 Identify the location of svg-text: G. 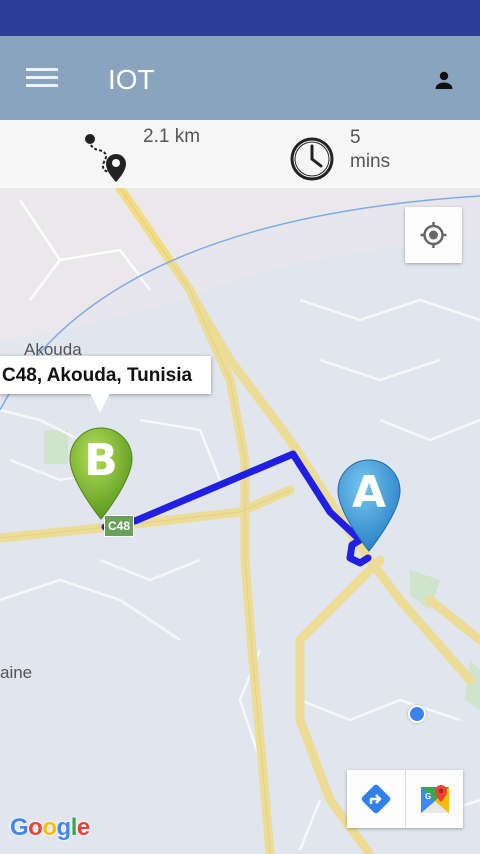
(428, 796).